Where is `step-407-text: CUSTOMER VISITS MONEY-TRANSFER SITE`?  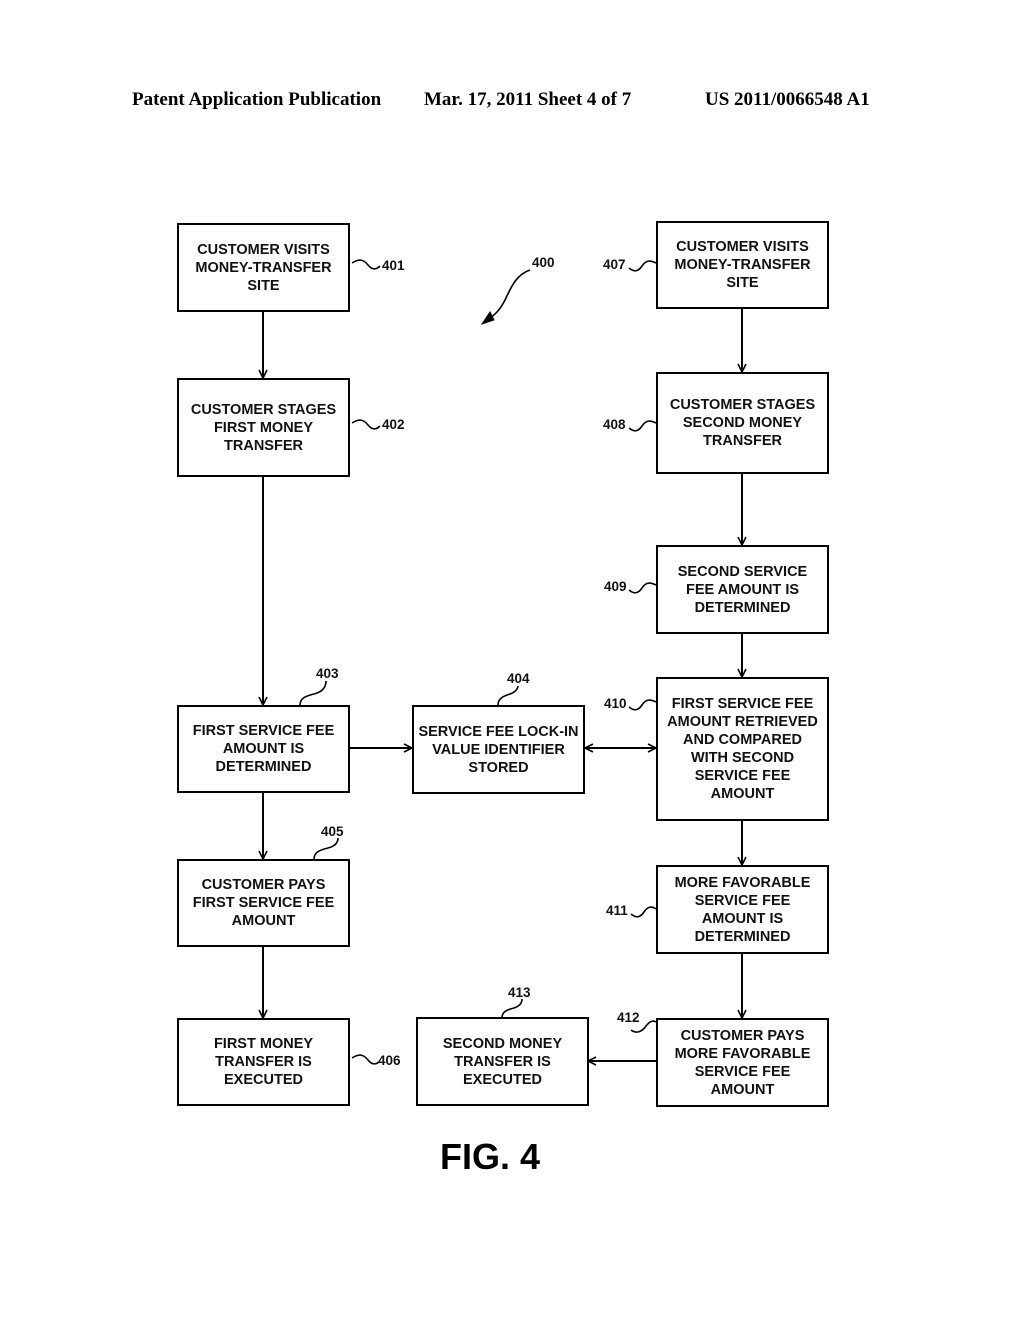 step-407-text: CUSTOMER VISITS MONEY-TRANSFER SITE is located at coordinates (742, 265).